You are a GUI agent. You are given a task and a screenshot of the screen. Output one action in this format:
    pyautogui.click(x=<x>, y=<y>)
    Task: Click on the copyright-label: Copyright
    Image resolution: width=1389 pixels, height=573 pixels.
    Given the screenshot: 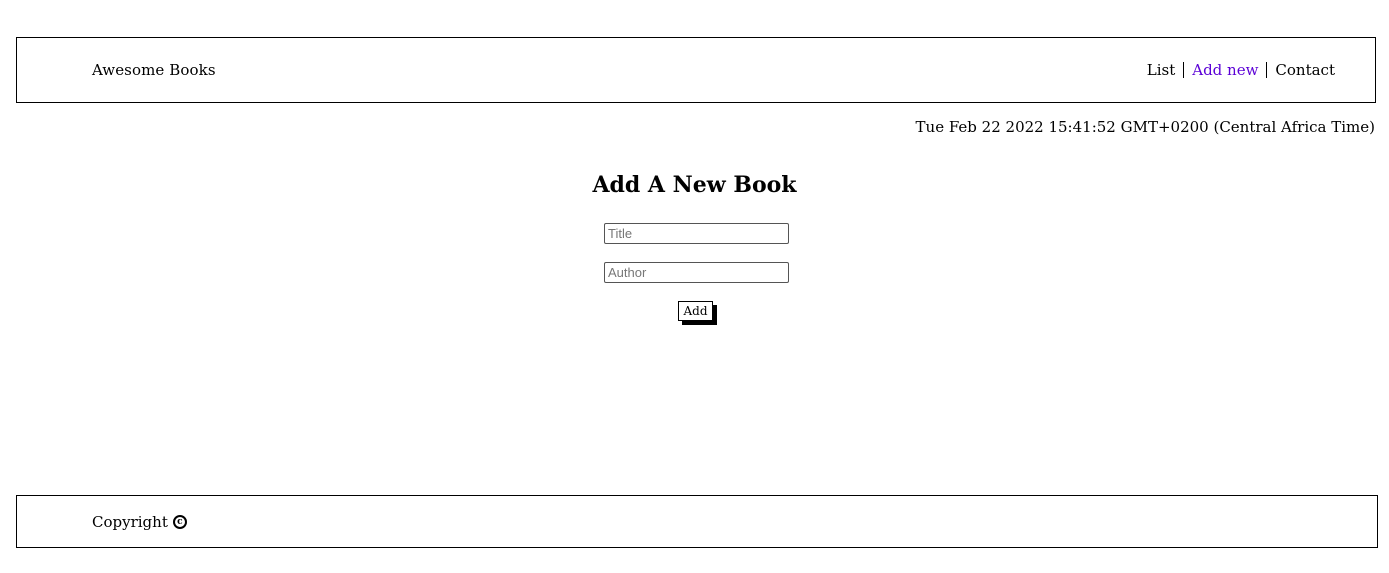 What is the action you would take?
    pyautogui.click(x=130, y=521)
    